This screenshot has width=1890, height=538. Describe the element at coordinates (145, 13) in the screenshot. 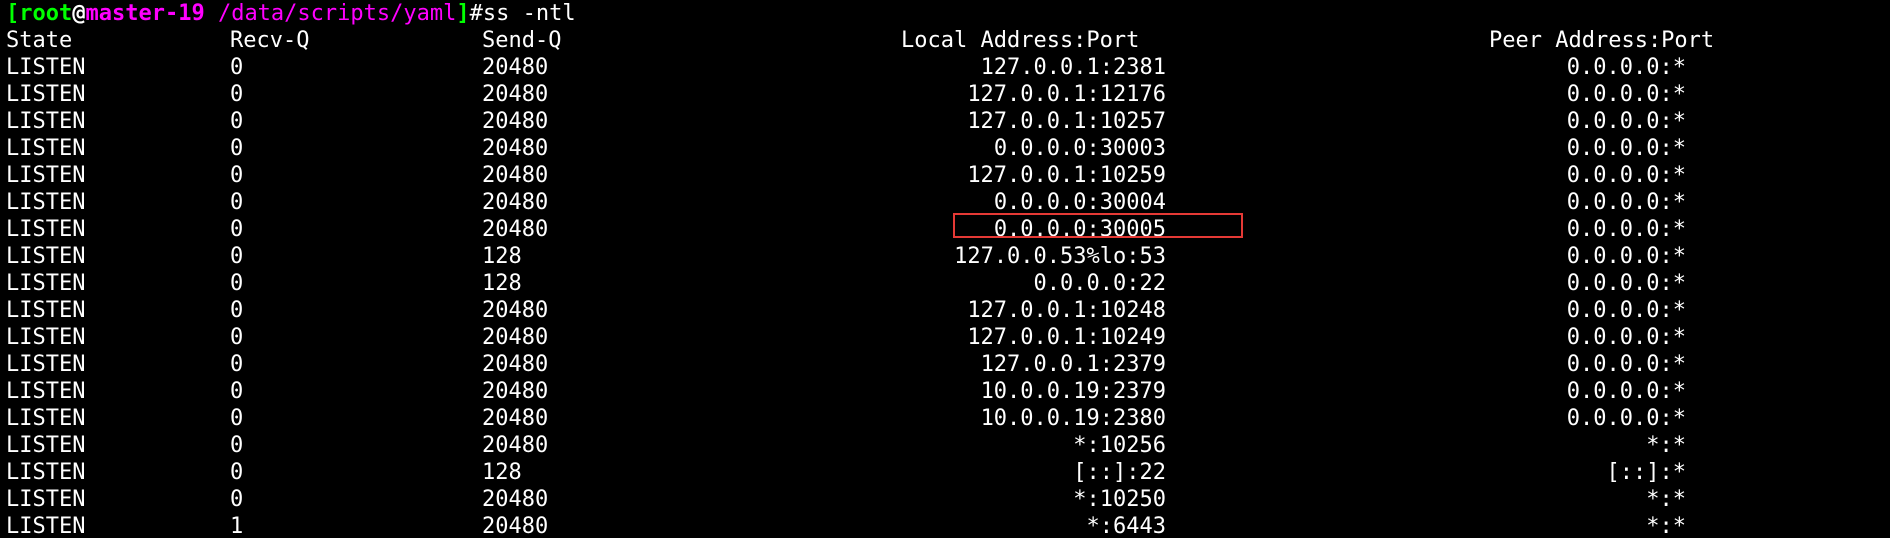

I see `prompt-host: master-19` at that location.